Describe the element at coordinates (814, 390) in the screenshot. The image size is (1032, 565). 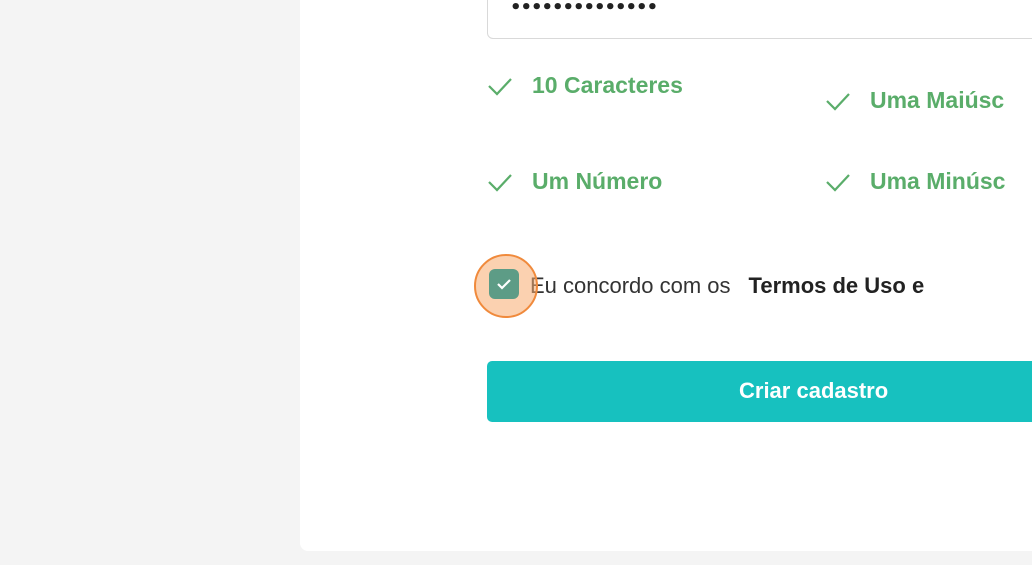
I see `create-account-label: Criar cadastro` at that location.